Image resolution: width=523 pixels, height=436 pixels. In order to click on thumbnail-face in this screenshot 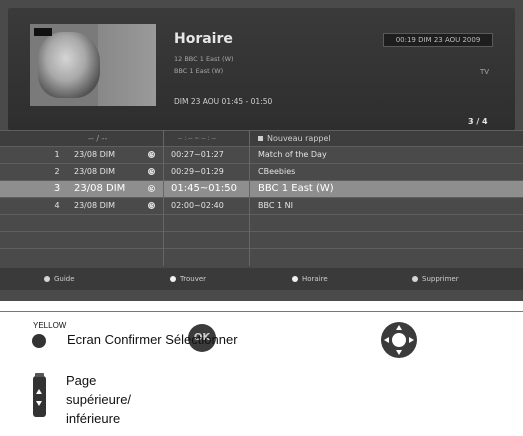, I will do `click(69, 65)`.